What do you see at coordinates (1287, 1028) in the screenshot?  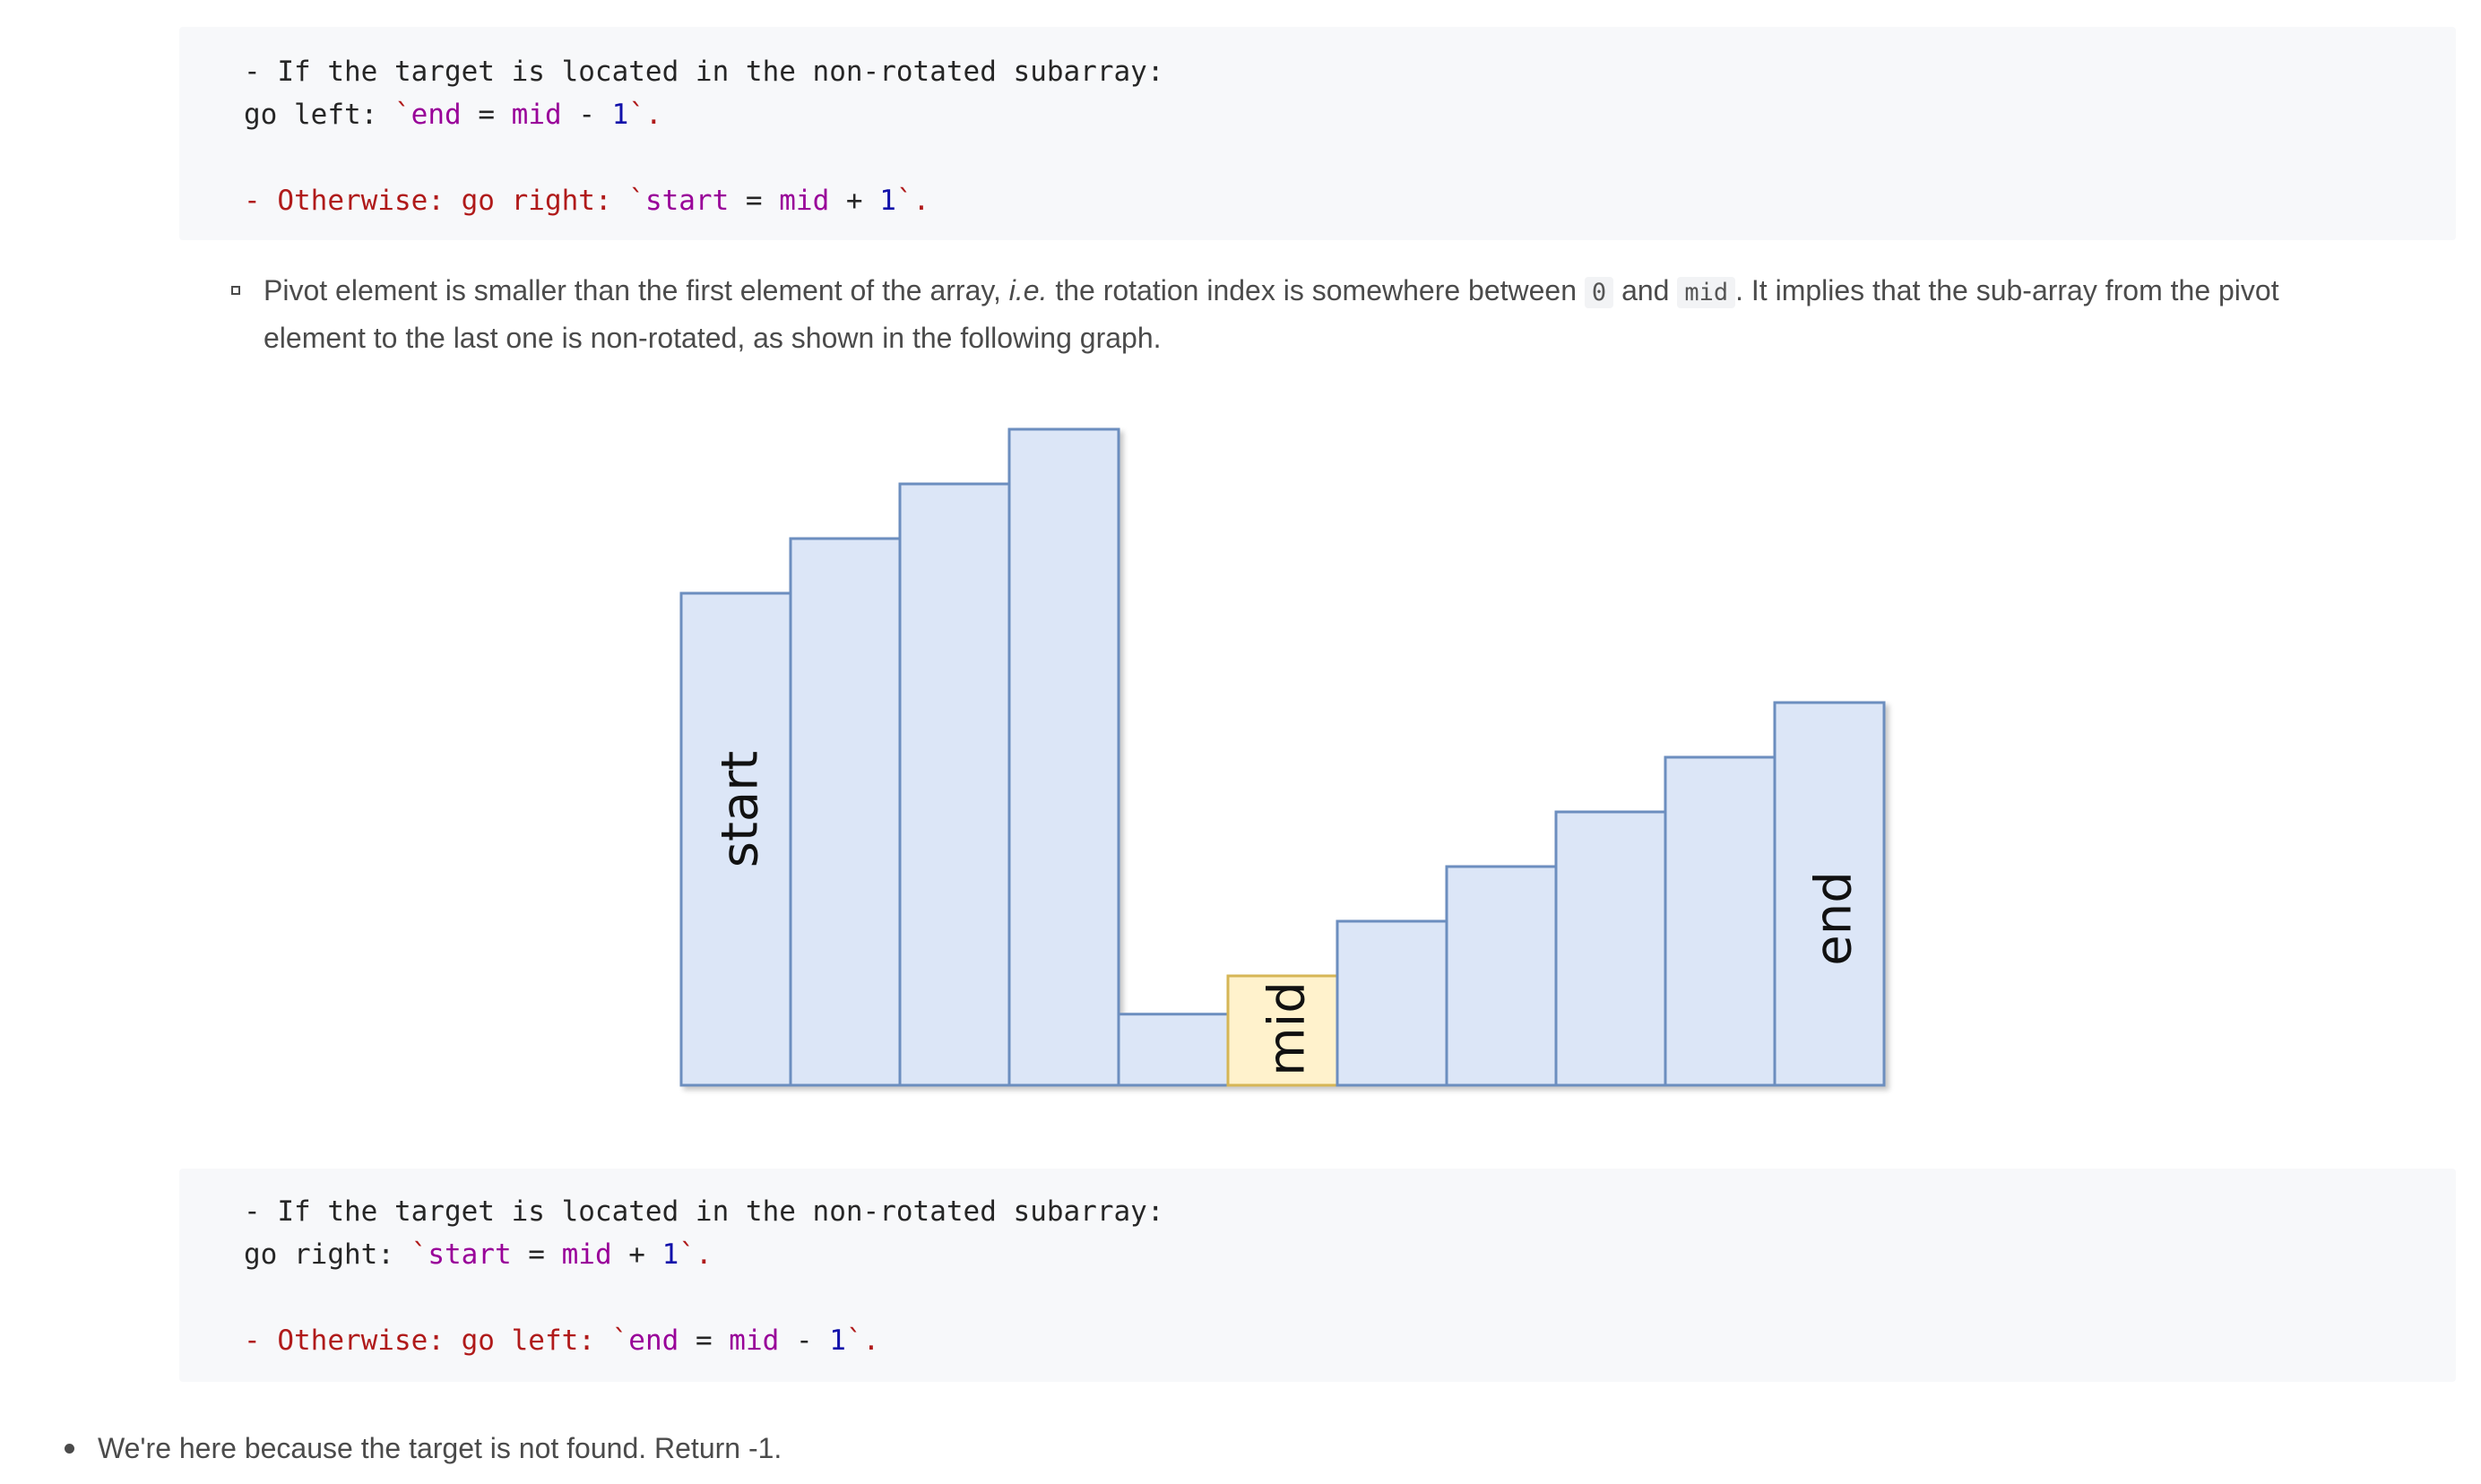 I see `label-mid: mid` at bounding box center [1287, 1028].